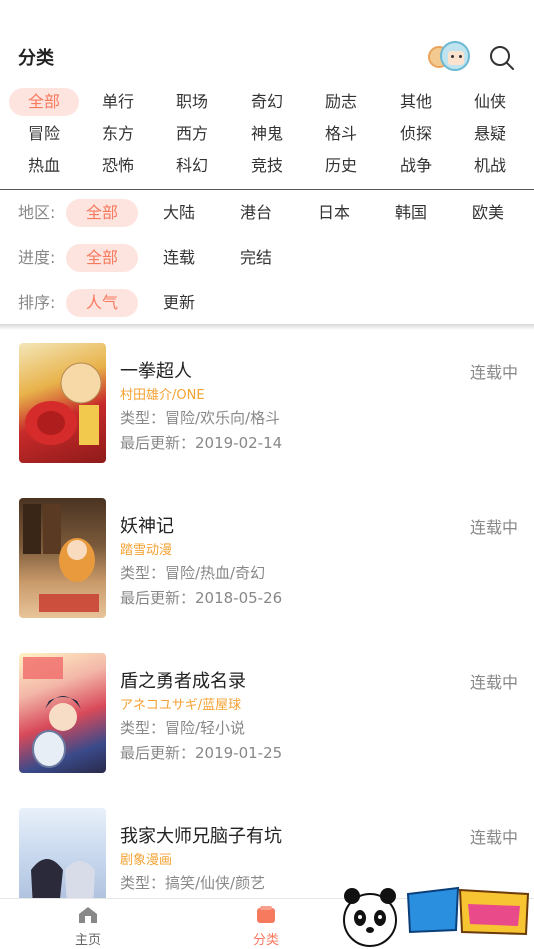  What do you see at coordinates (436, 914) in the screenshot?
I see `watermark-logo` at bounding box center [436, 914].